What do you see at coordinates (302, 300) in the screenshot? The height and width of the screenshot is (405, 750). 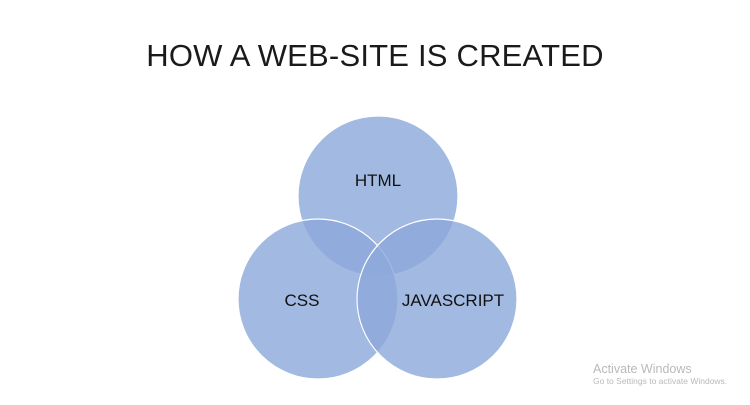 I see `venn-label-css: CSS` at bounding box center [302, 300].